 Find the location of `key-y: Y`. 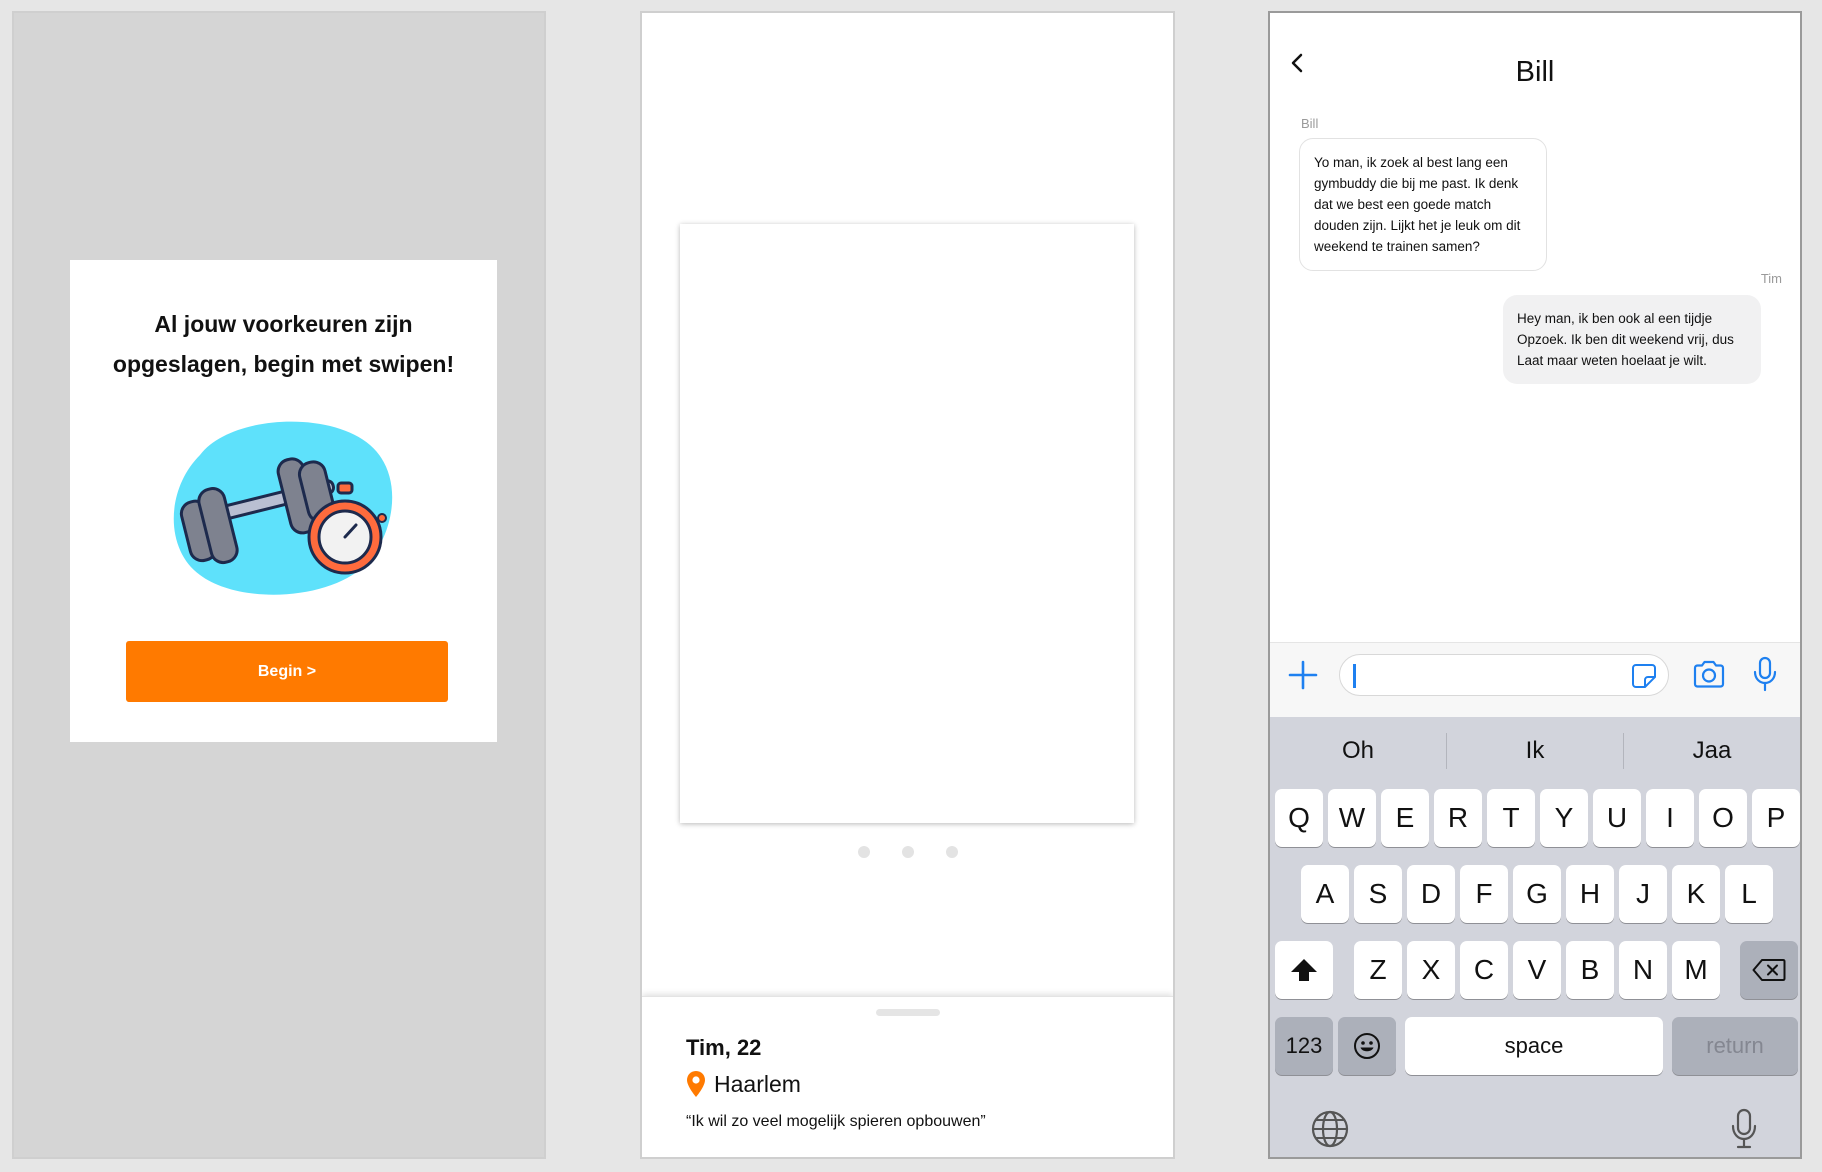

key-y: Y is located at coordinates (1564, 818).